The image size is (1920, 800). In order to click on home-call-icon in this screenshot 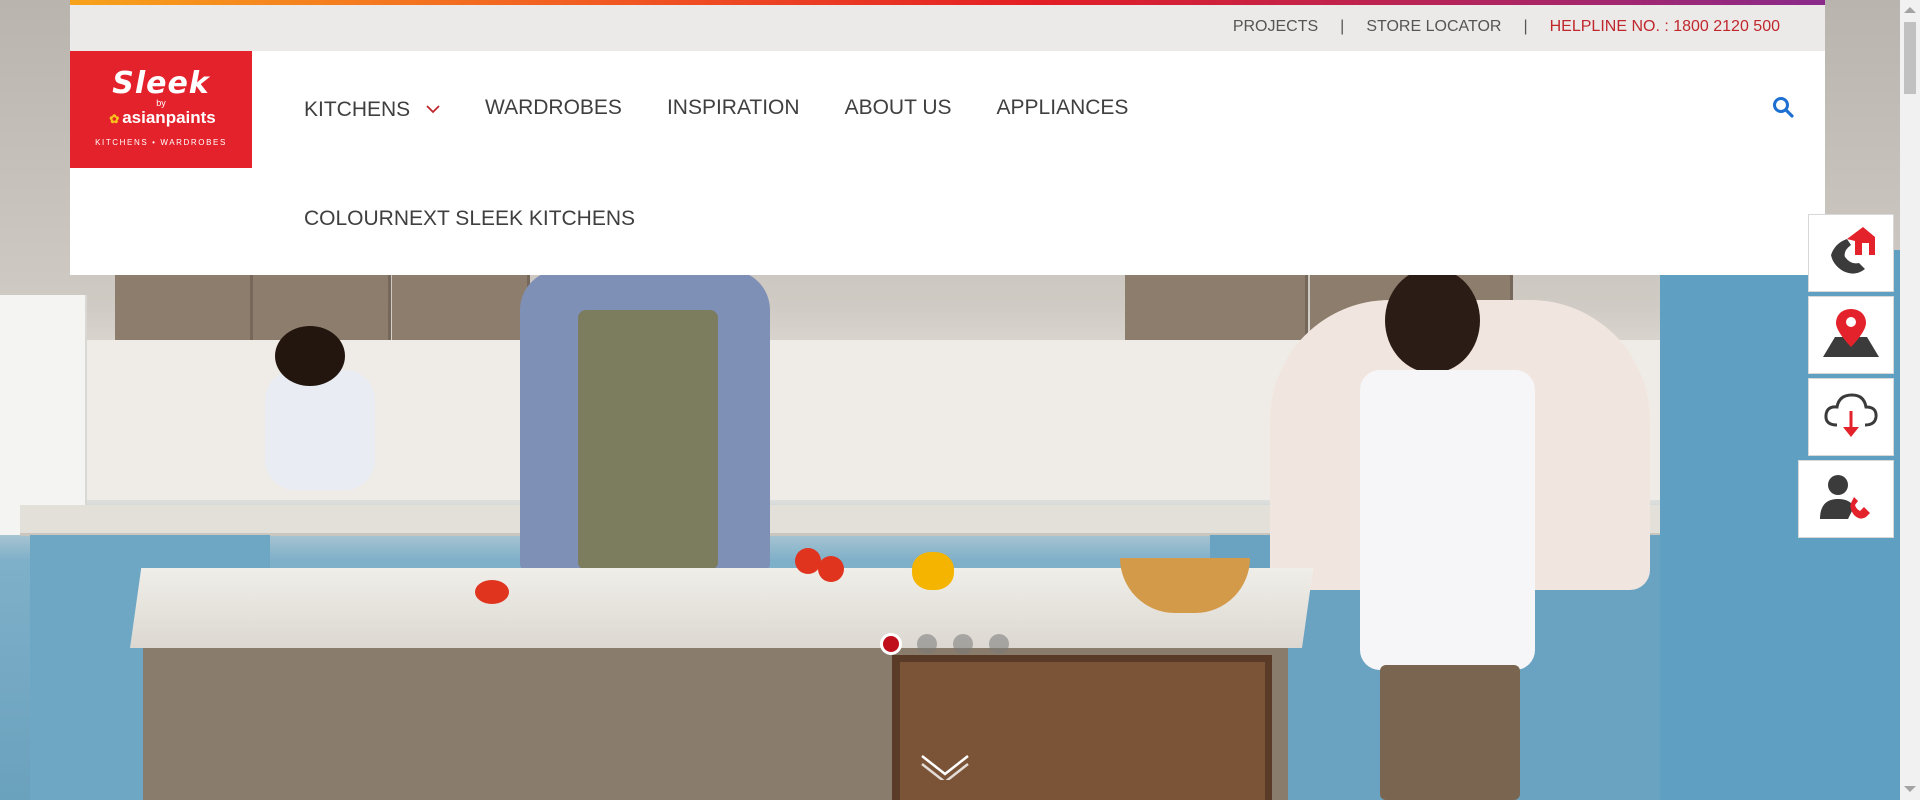, I will do `click(1851, 253)`.